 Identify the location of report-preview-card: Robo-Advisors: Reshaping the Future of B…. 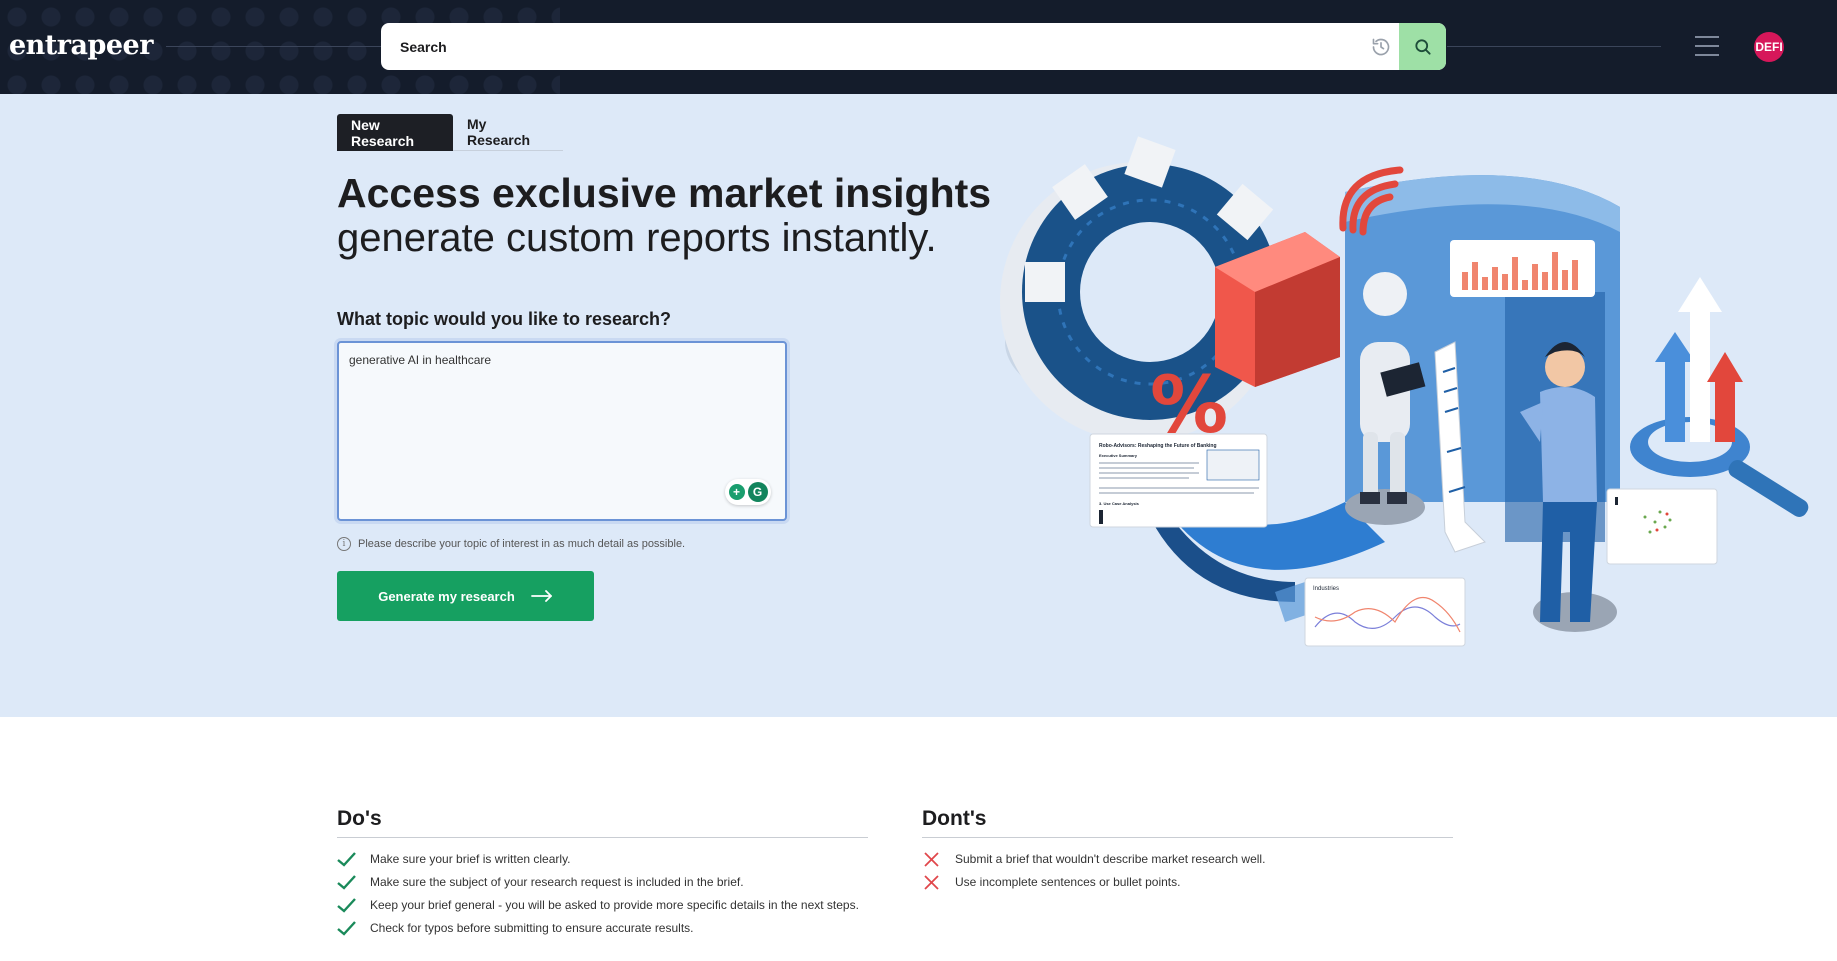
(1178, 480).